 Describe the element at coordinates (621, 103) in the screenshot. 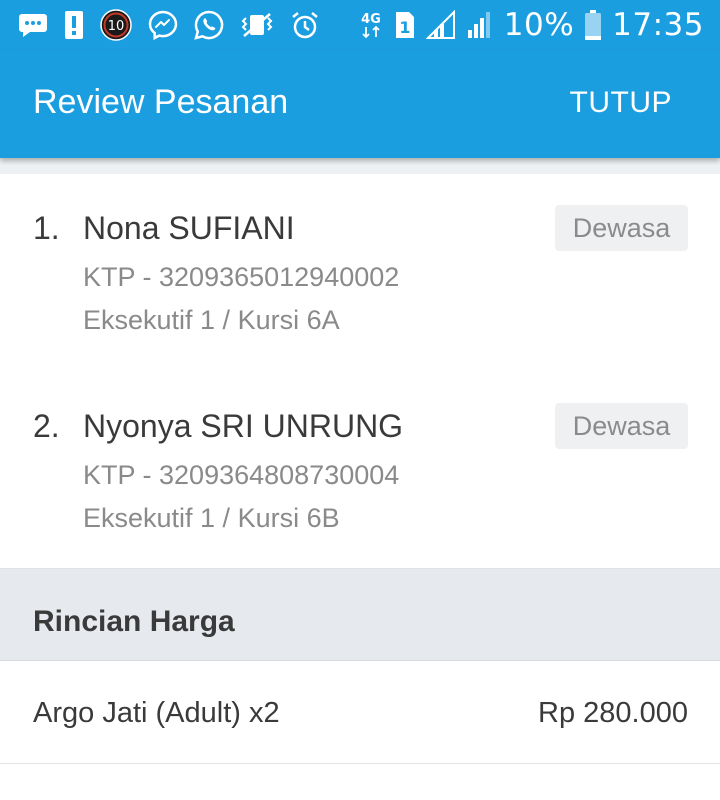

I see `close-button: TUTUP` at that location.